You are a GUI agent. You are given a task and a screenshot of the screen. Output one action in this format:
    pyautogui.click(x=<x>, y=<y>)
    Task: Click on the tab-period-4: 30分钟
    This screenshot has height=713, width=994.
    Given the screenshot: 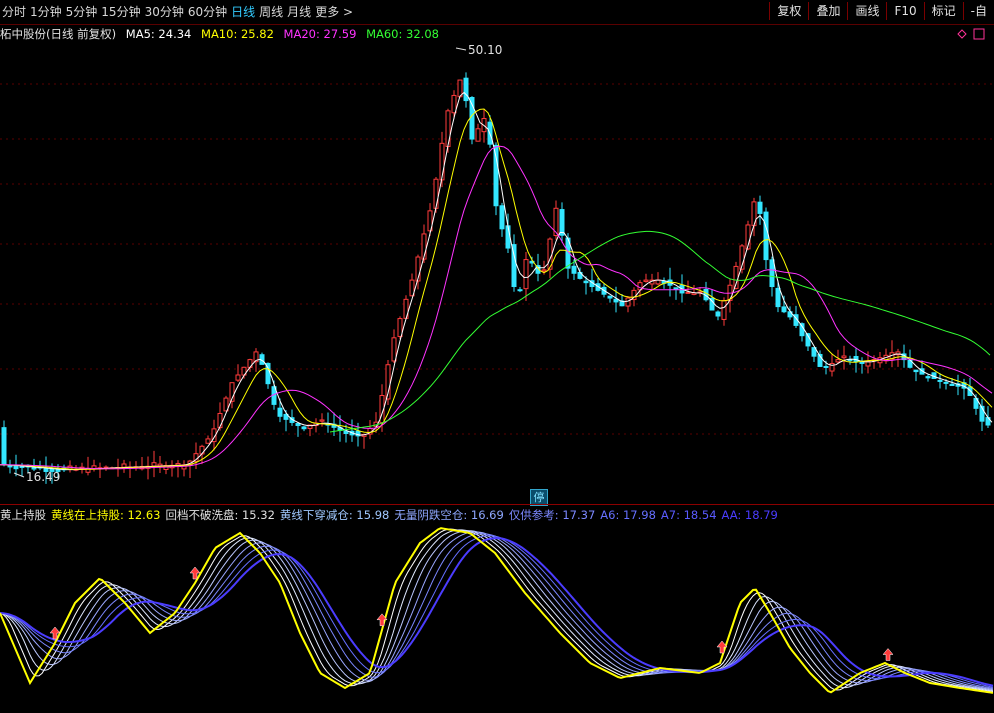 What is the action you would take?
    pyautogui.click(x=166, y=12)
    